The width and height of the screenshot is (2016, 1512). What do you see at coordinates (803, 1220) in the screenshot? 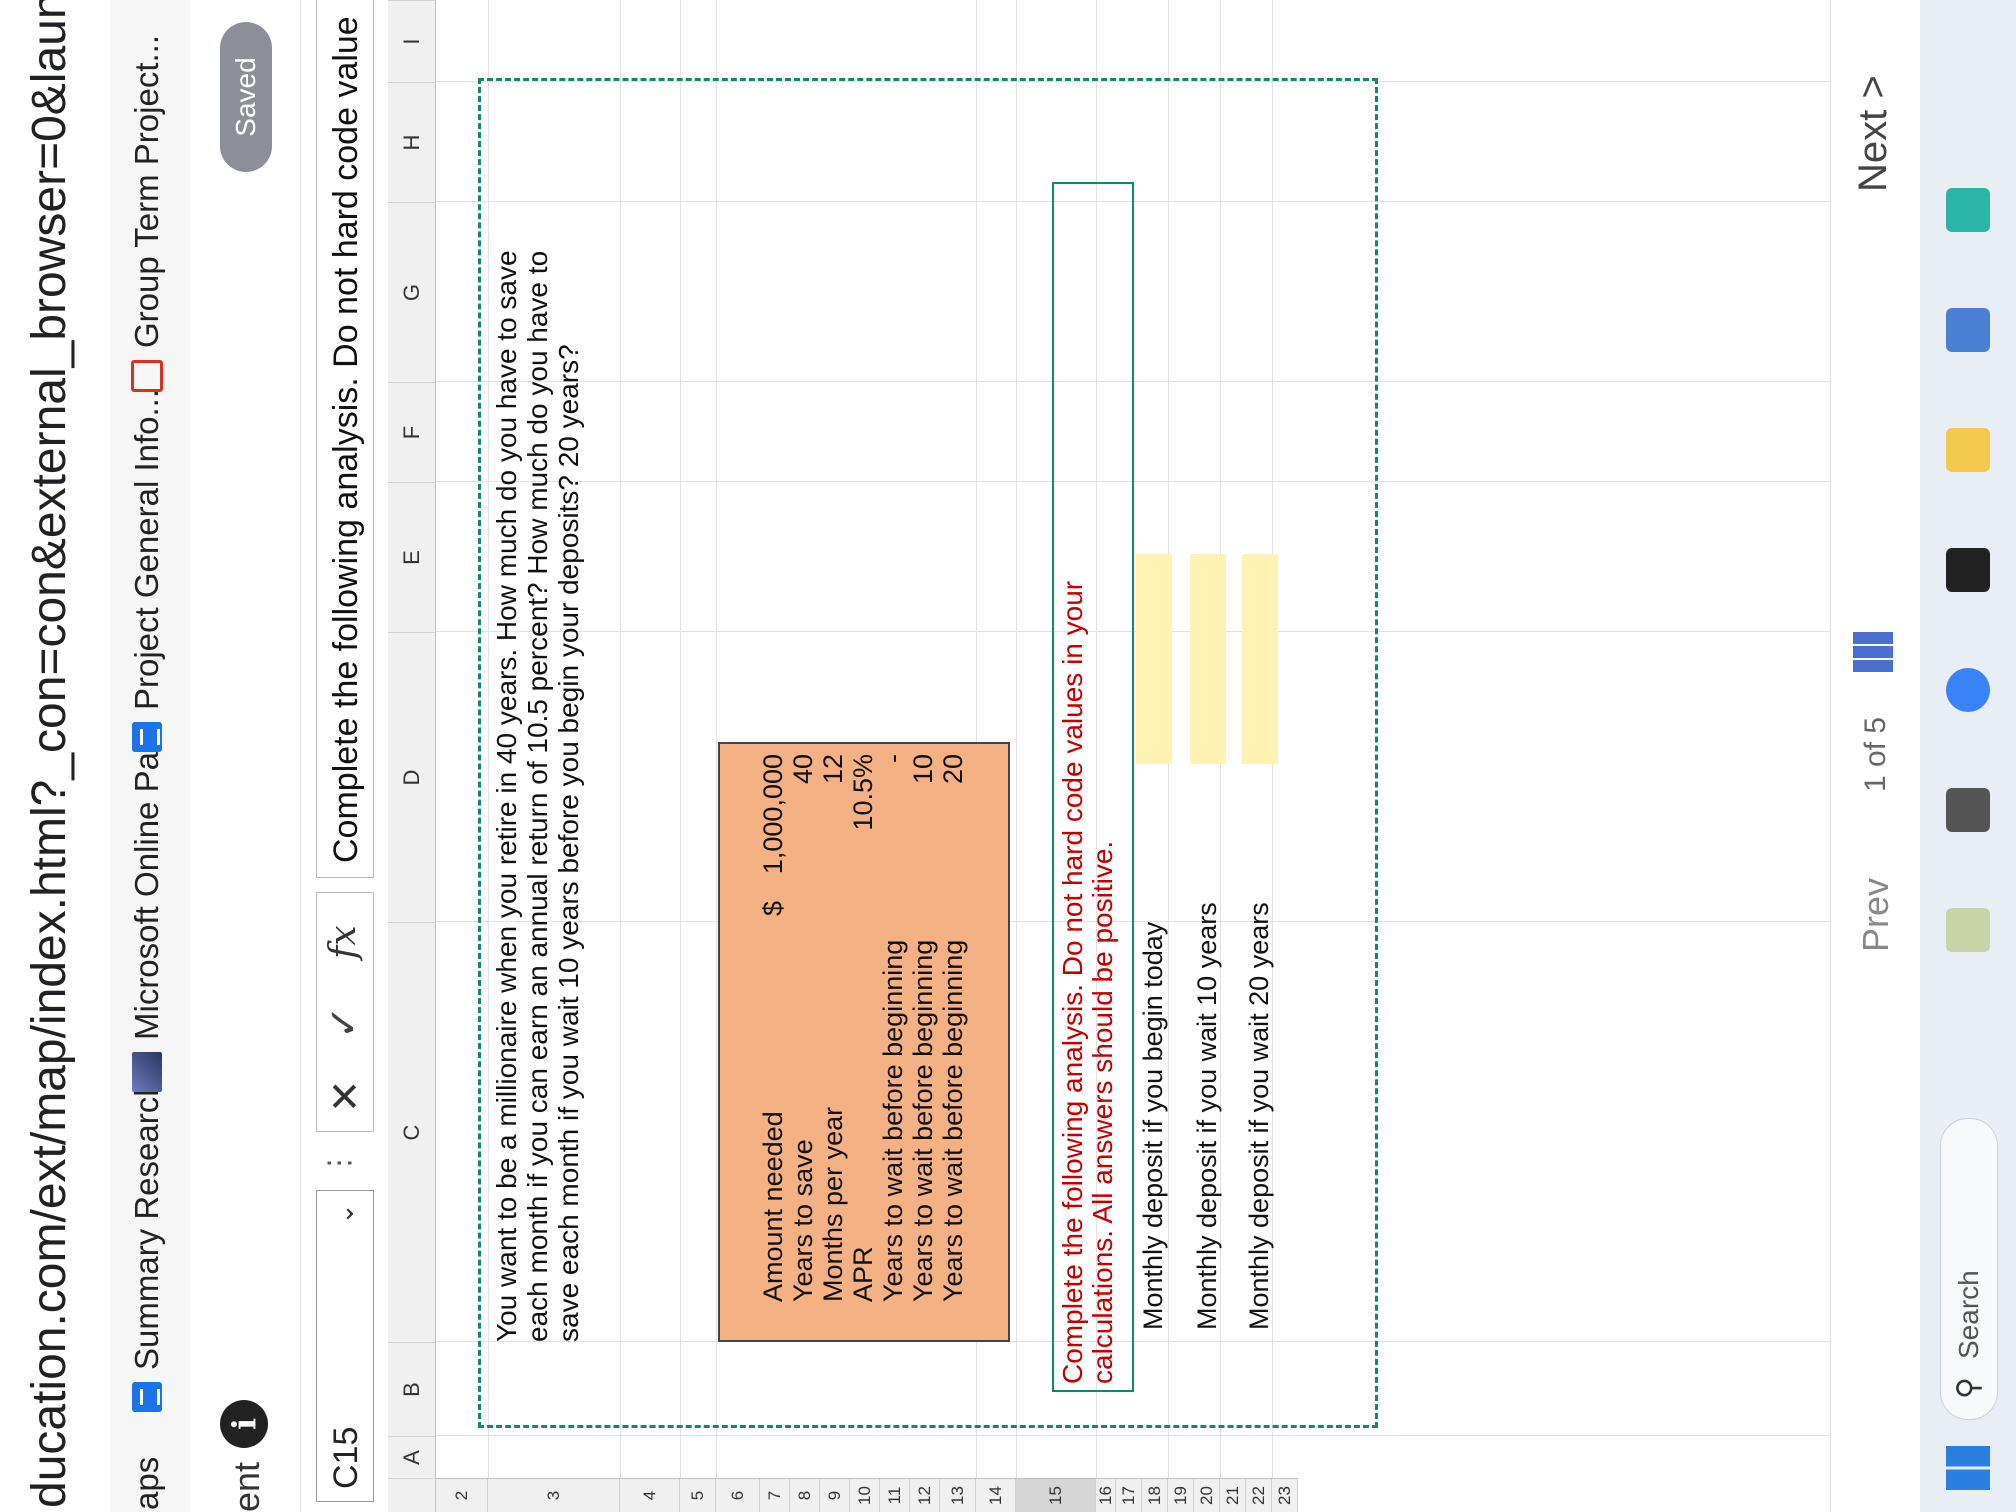
I see `assumption-label: Years to save` at bounding box center [803, 1220].